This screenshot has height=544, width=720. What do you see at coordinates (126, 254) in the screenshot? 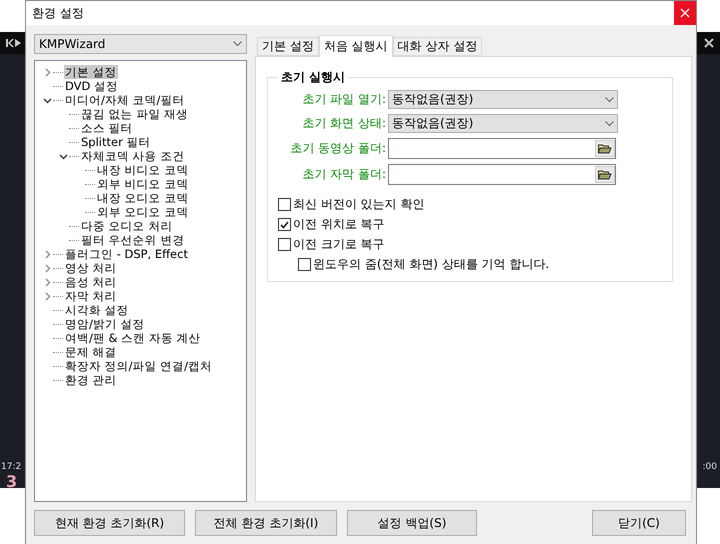
I see `tree-item: 플러그인 - DSP, Effect` at bounding box center [126, 254].